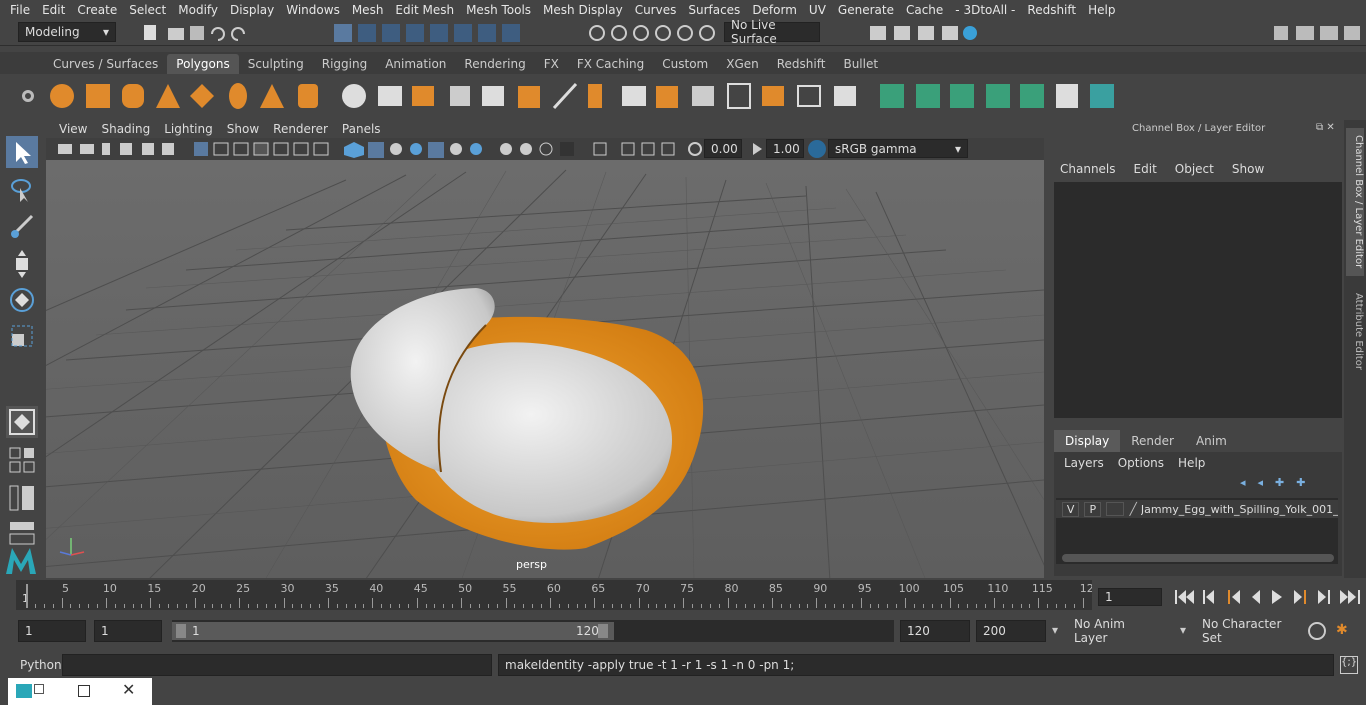  I want to click on anim-prefs-icon: ✱, so click(1345, 631).